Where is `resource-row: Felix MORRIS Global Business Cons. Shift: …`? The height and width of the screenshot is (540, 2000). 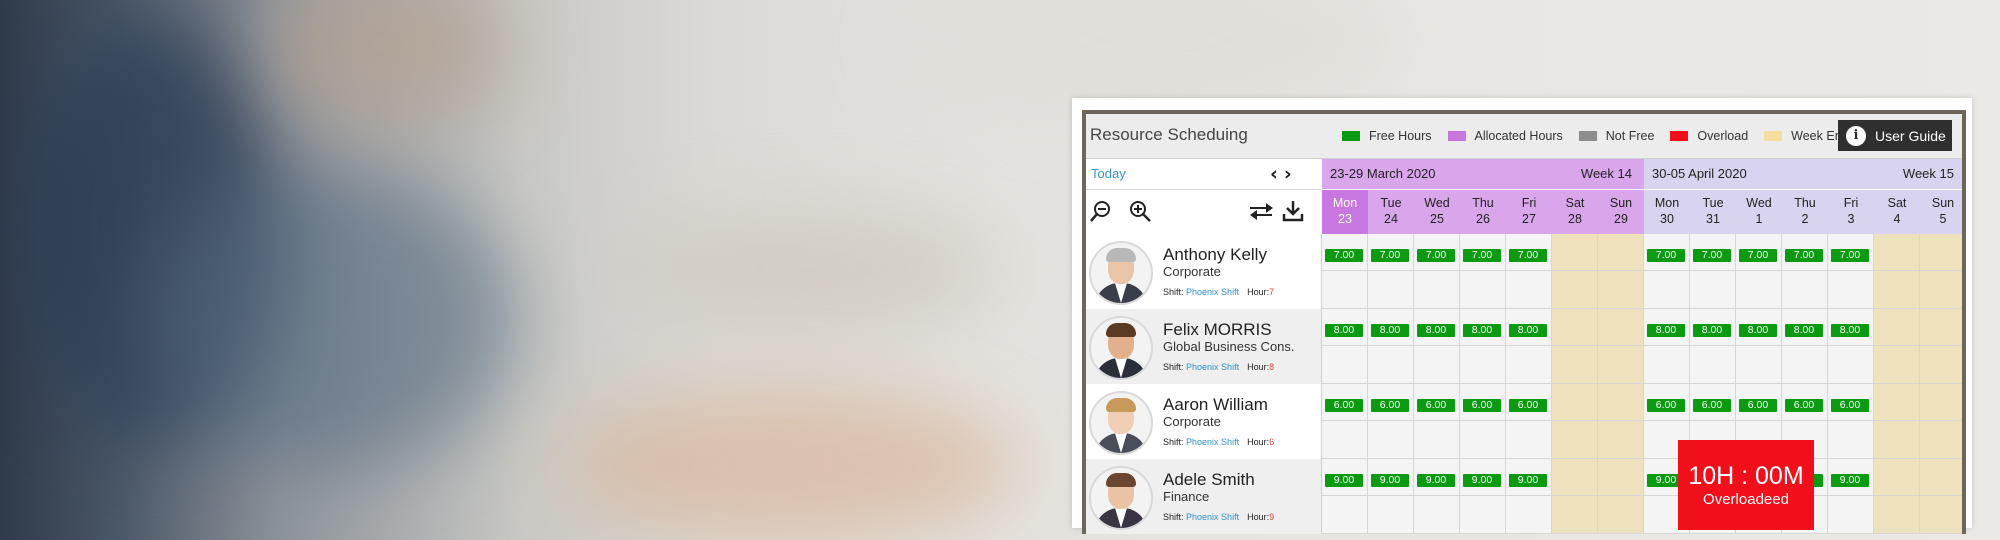 resource-row: Felix MORRIS Global Business Cons. Shift: … is located at coordinates (1204, 347).